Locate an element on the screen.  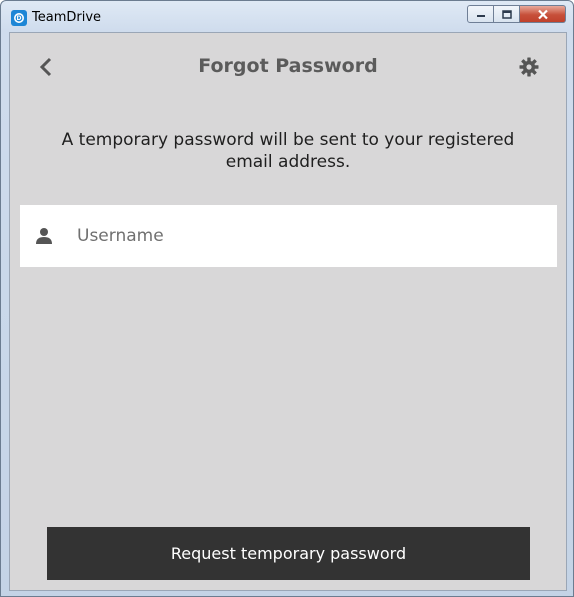
page-title: Forgot Password is located at coordinates (288, 66).